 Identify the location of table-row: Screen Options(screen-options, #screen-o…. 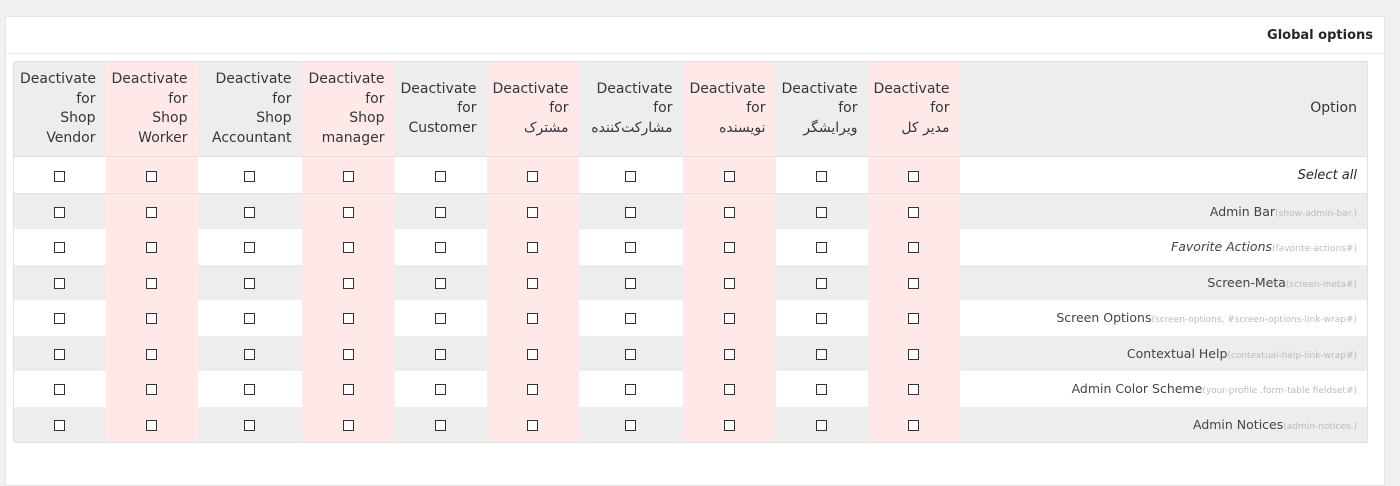
(690, 318).